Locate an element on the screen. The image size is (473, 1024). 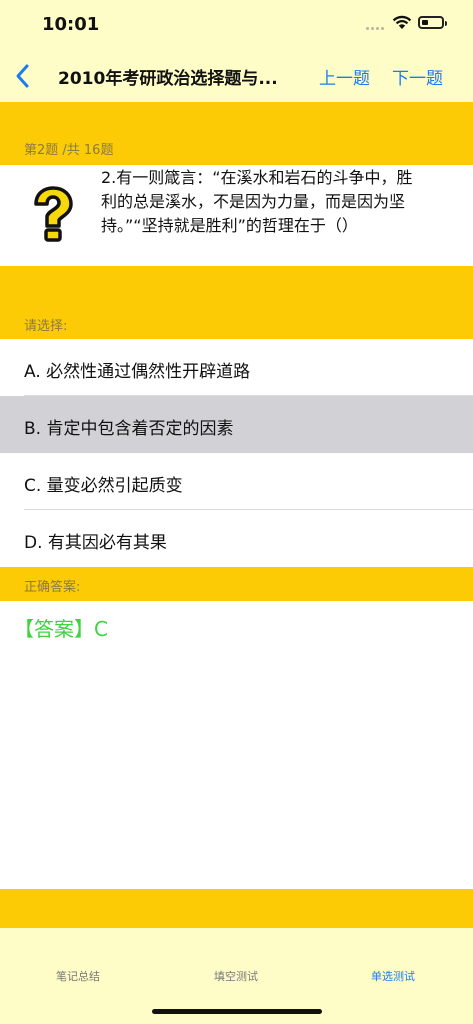
option-c-label: C. 量变必然引起质变 is located at coordinates (103, 486).